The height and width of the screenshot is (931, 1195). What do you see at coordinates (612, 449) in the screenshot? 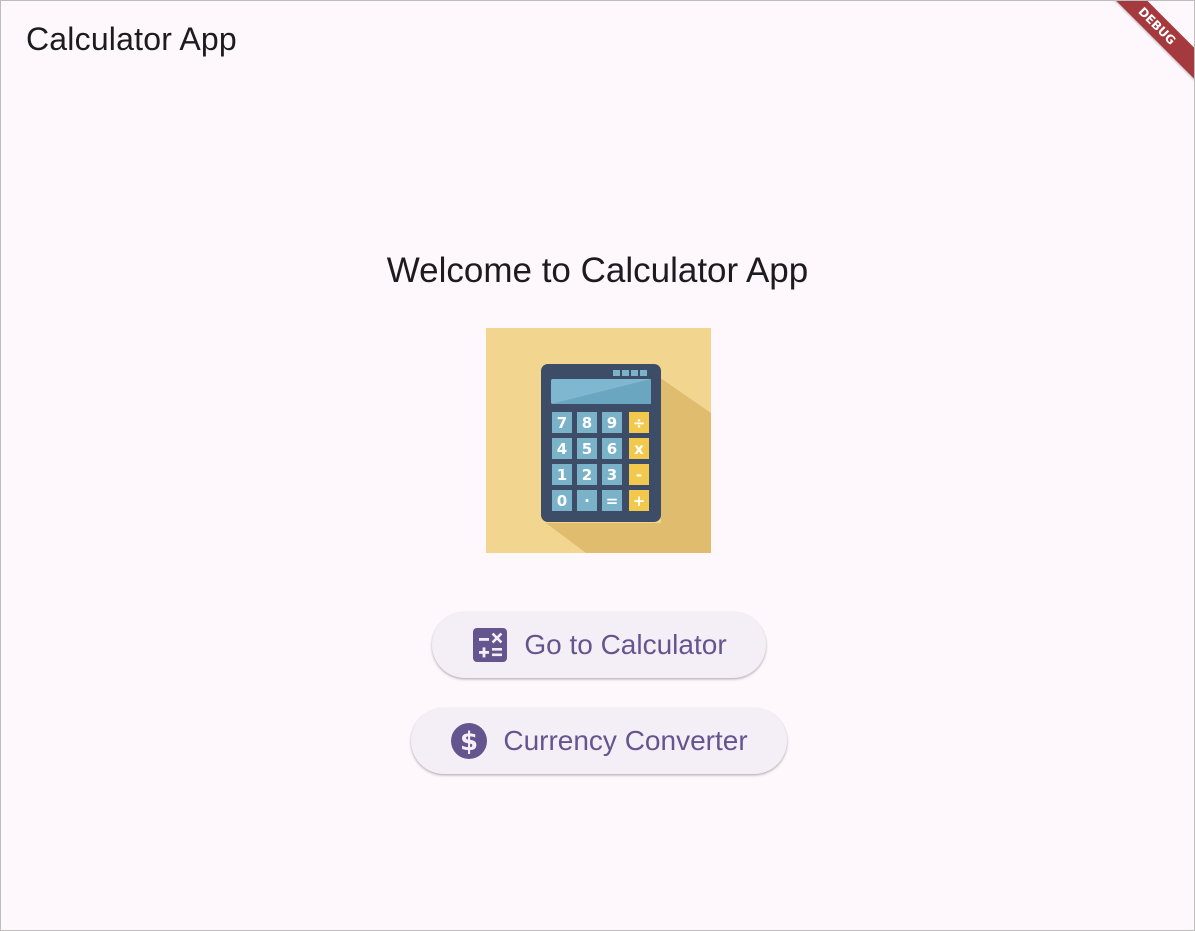
I see `svg-text: 6` at bounding box center [612, 449].